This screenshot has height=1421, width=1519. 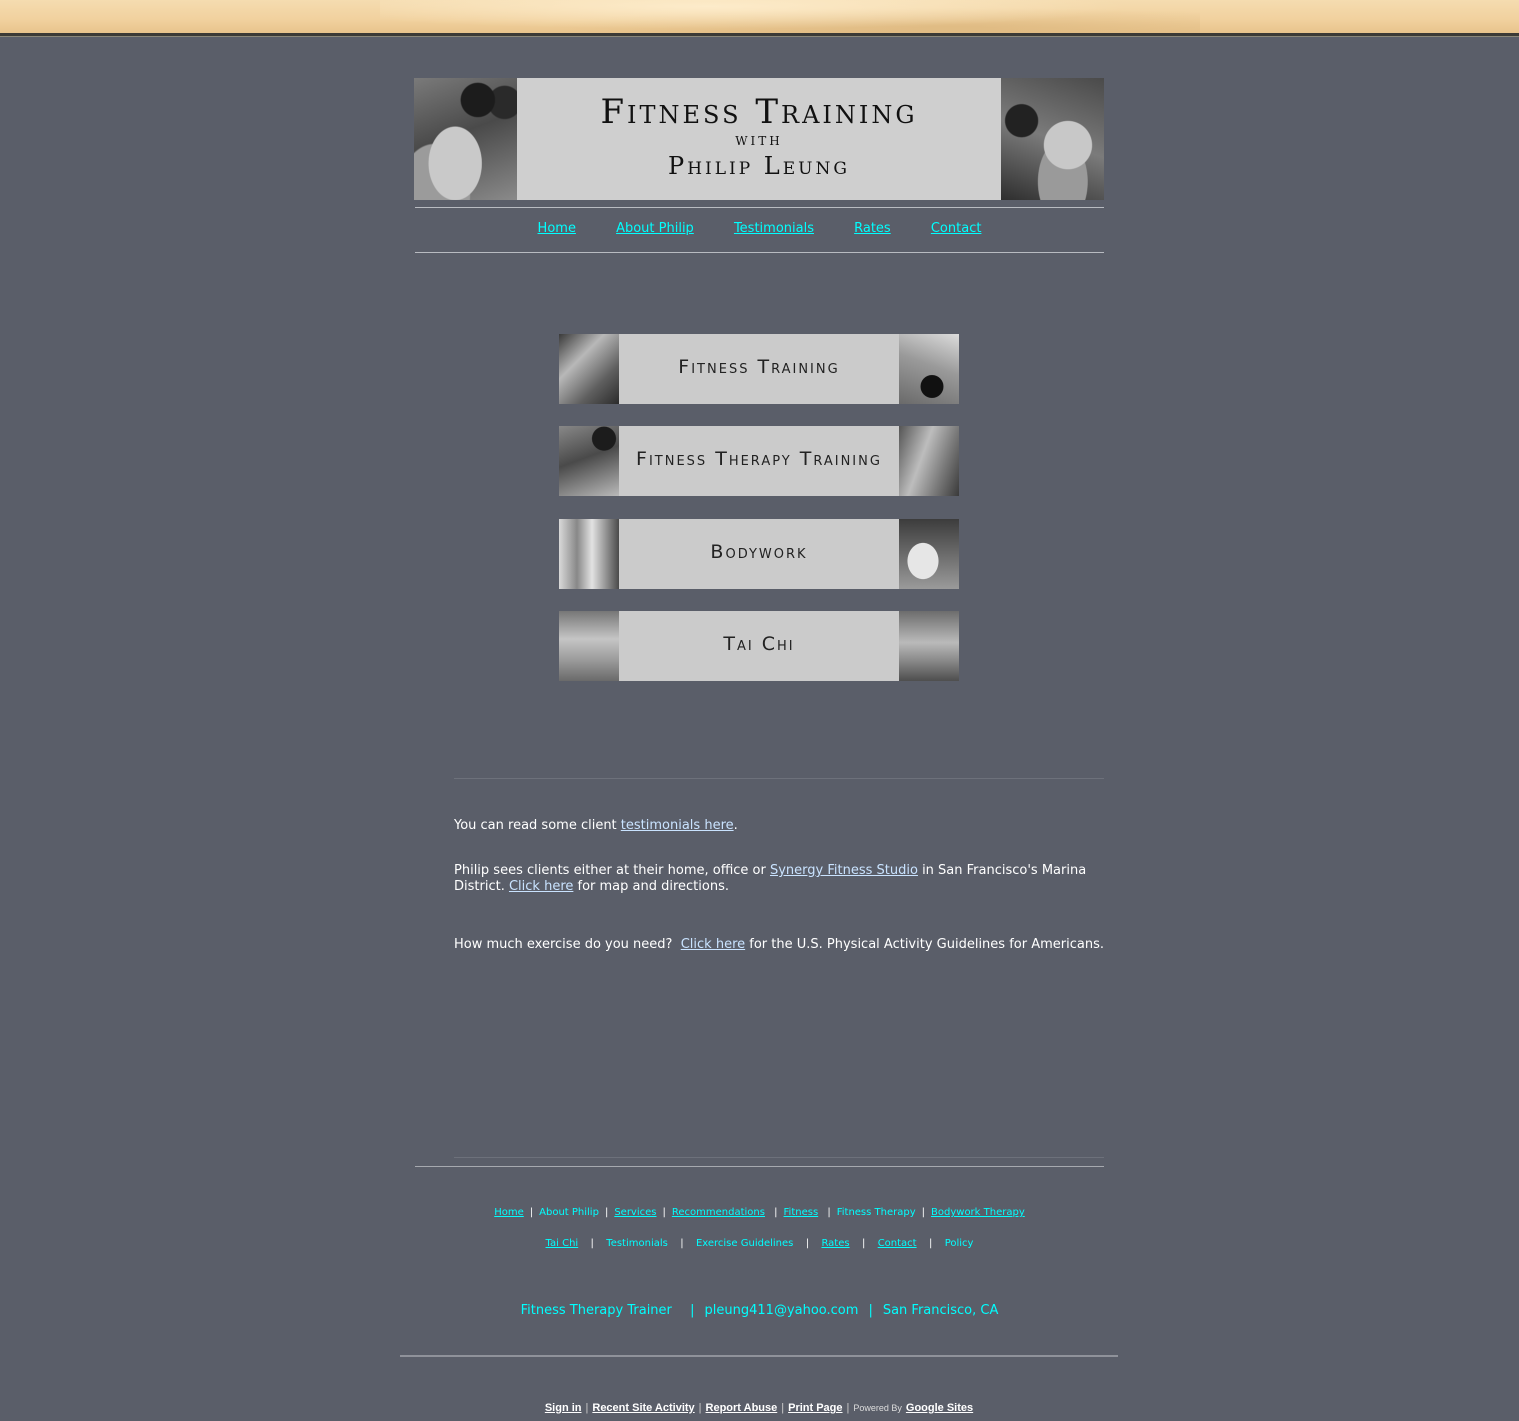 I want to click on service-label: Fitness Therapy Training, so click(x=759, y=459).